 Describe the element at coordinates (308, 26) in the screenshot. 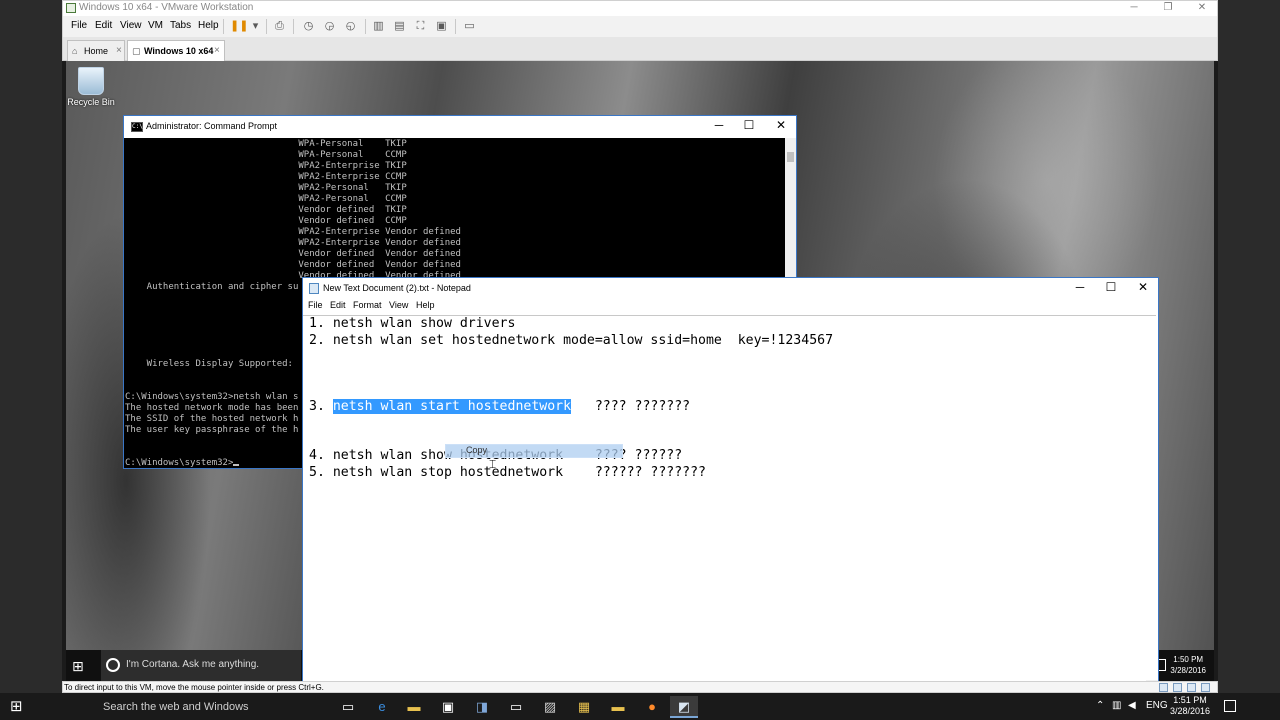

I see `snapshot-icon: ◷` at that location.